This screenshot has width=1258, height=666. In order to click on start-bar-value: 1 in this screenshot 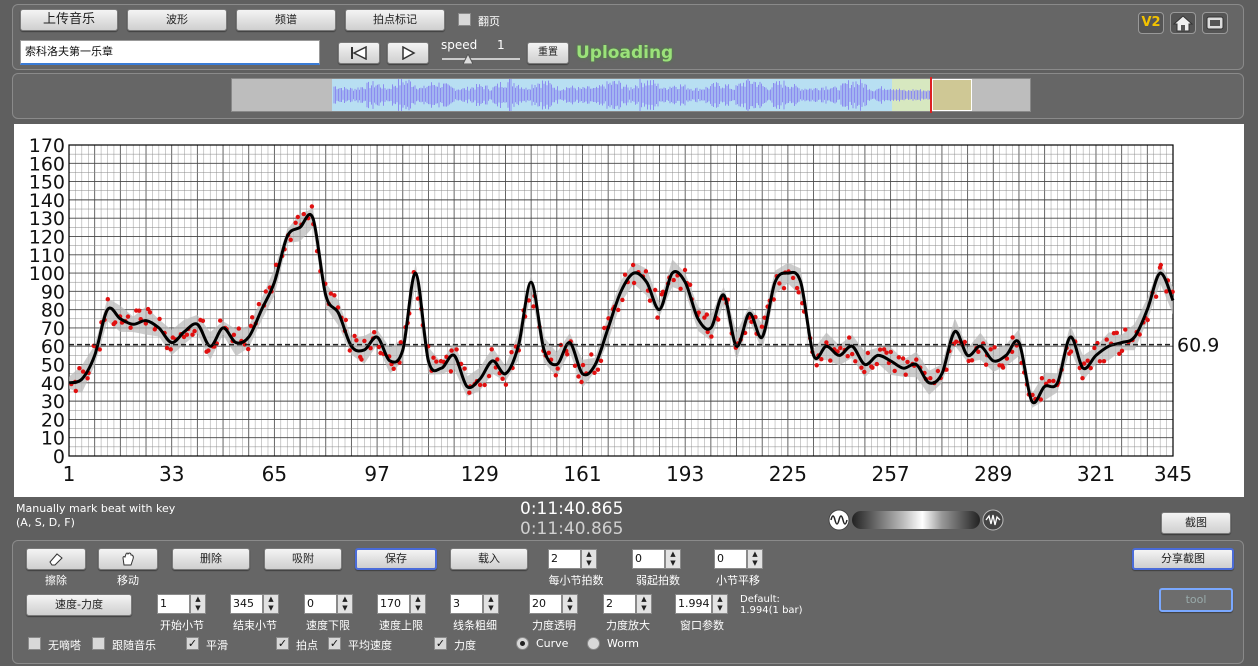, I will do `click(173, 604)`.